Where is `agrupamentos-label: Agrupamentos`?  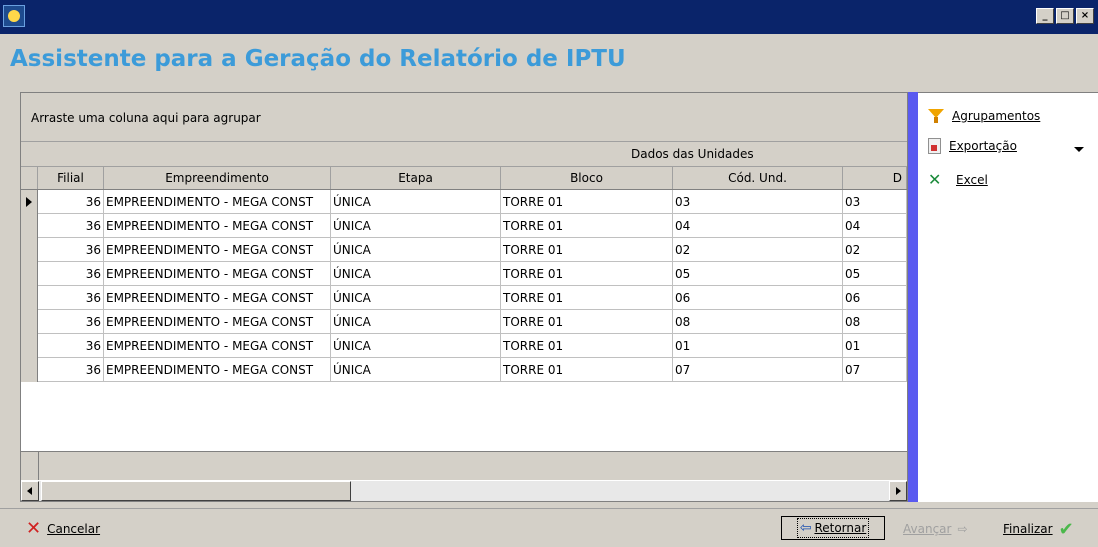 agrupamentos-label: Agrupamentos is located at coordinates (996, 116).